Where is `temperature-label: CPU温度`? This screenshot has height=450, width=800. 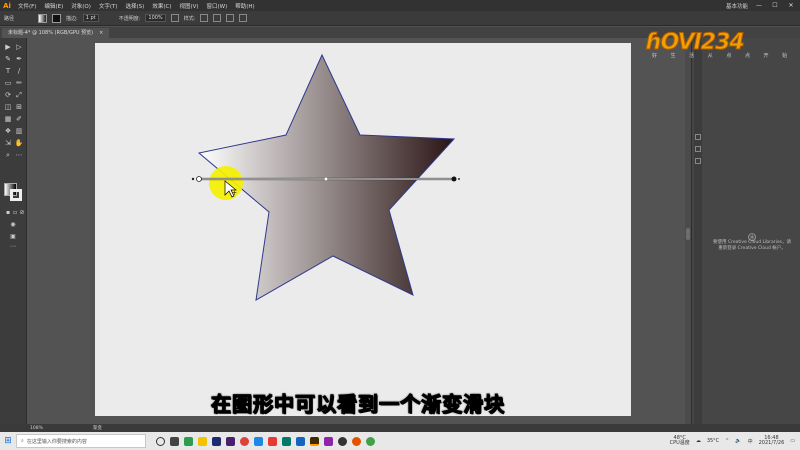 temperature-label: CPU温度 is located at coordinates (679, 443).